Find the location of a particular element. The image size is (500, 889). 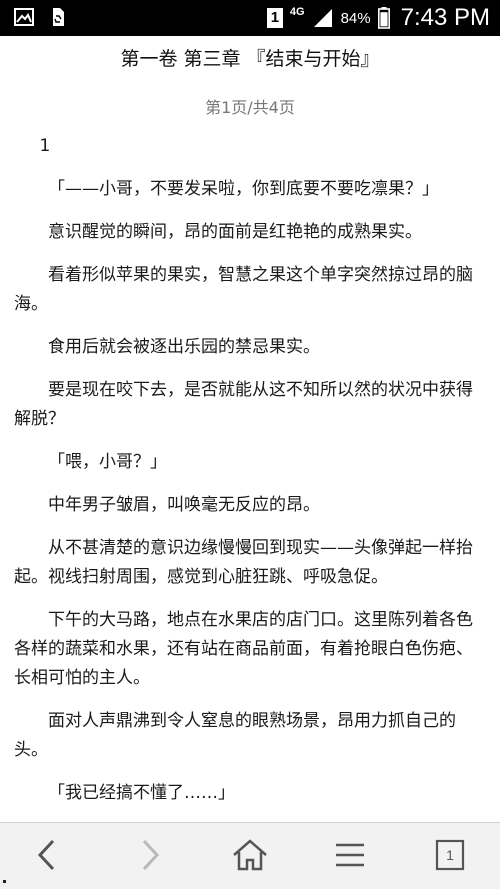

paragraph: 要是现在咬下去，是否就能从这不知所以然的状况中获得解脱？ is located at coordinates (243, 404).